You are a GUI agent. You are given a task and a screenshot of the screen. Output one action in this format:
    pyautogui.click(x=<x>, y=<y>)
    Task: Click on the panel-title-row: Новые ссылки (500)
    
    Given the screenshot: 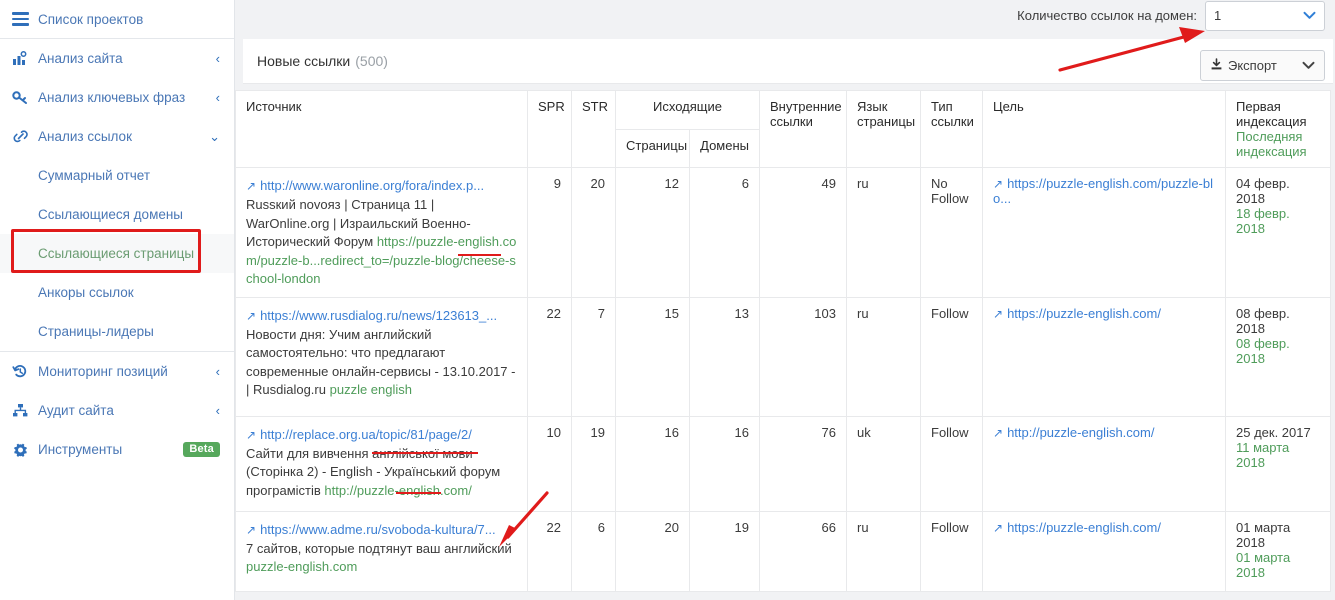 What is the action you would take?
    pyautogui.click(x=788, y=61)
    